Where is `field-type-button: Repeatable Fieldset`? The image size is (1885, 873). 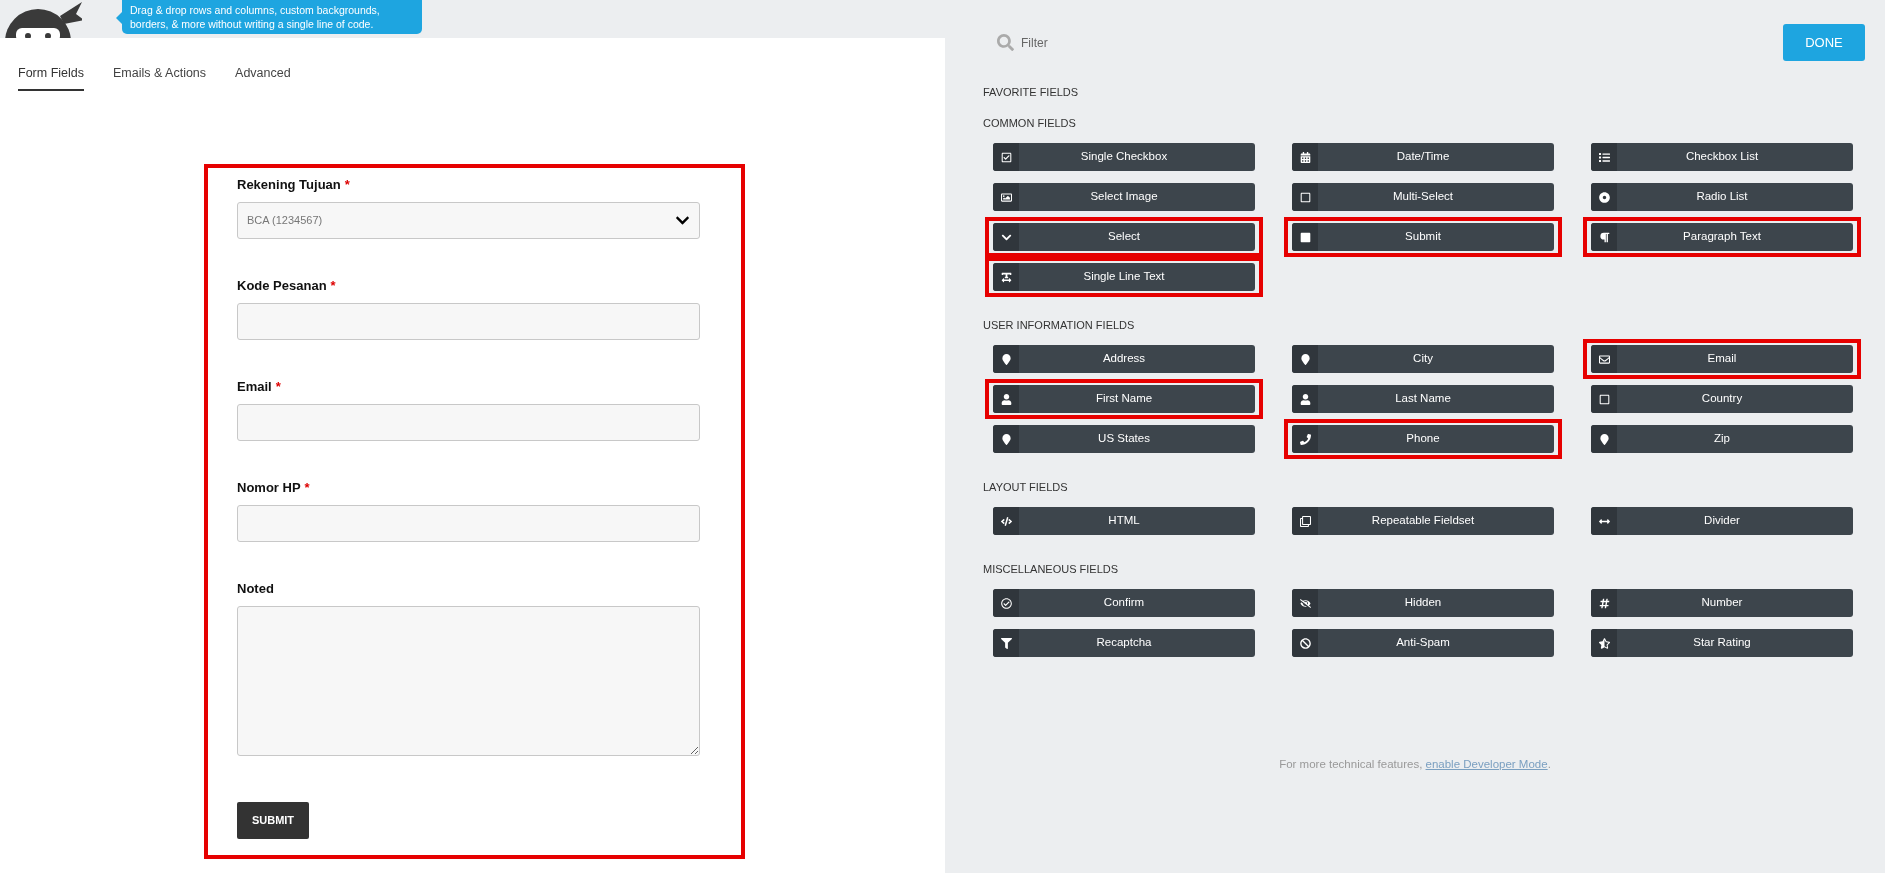
field-type-button: Repeatable Fieldset is located at coordinates (1423, 521).